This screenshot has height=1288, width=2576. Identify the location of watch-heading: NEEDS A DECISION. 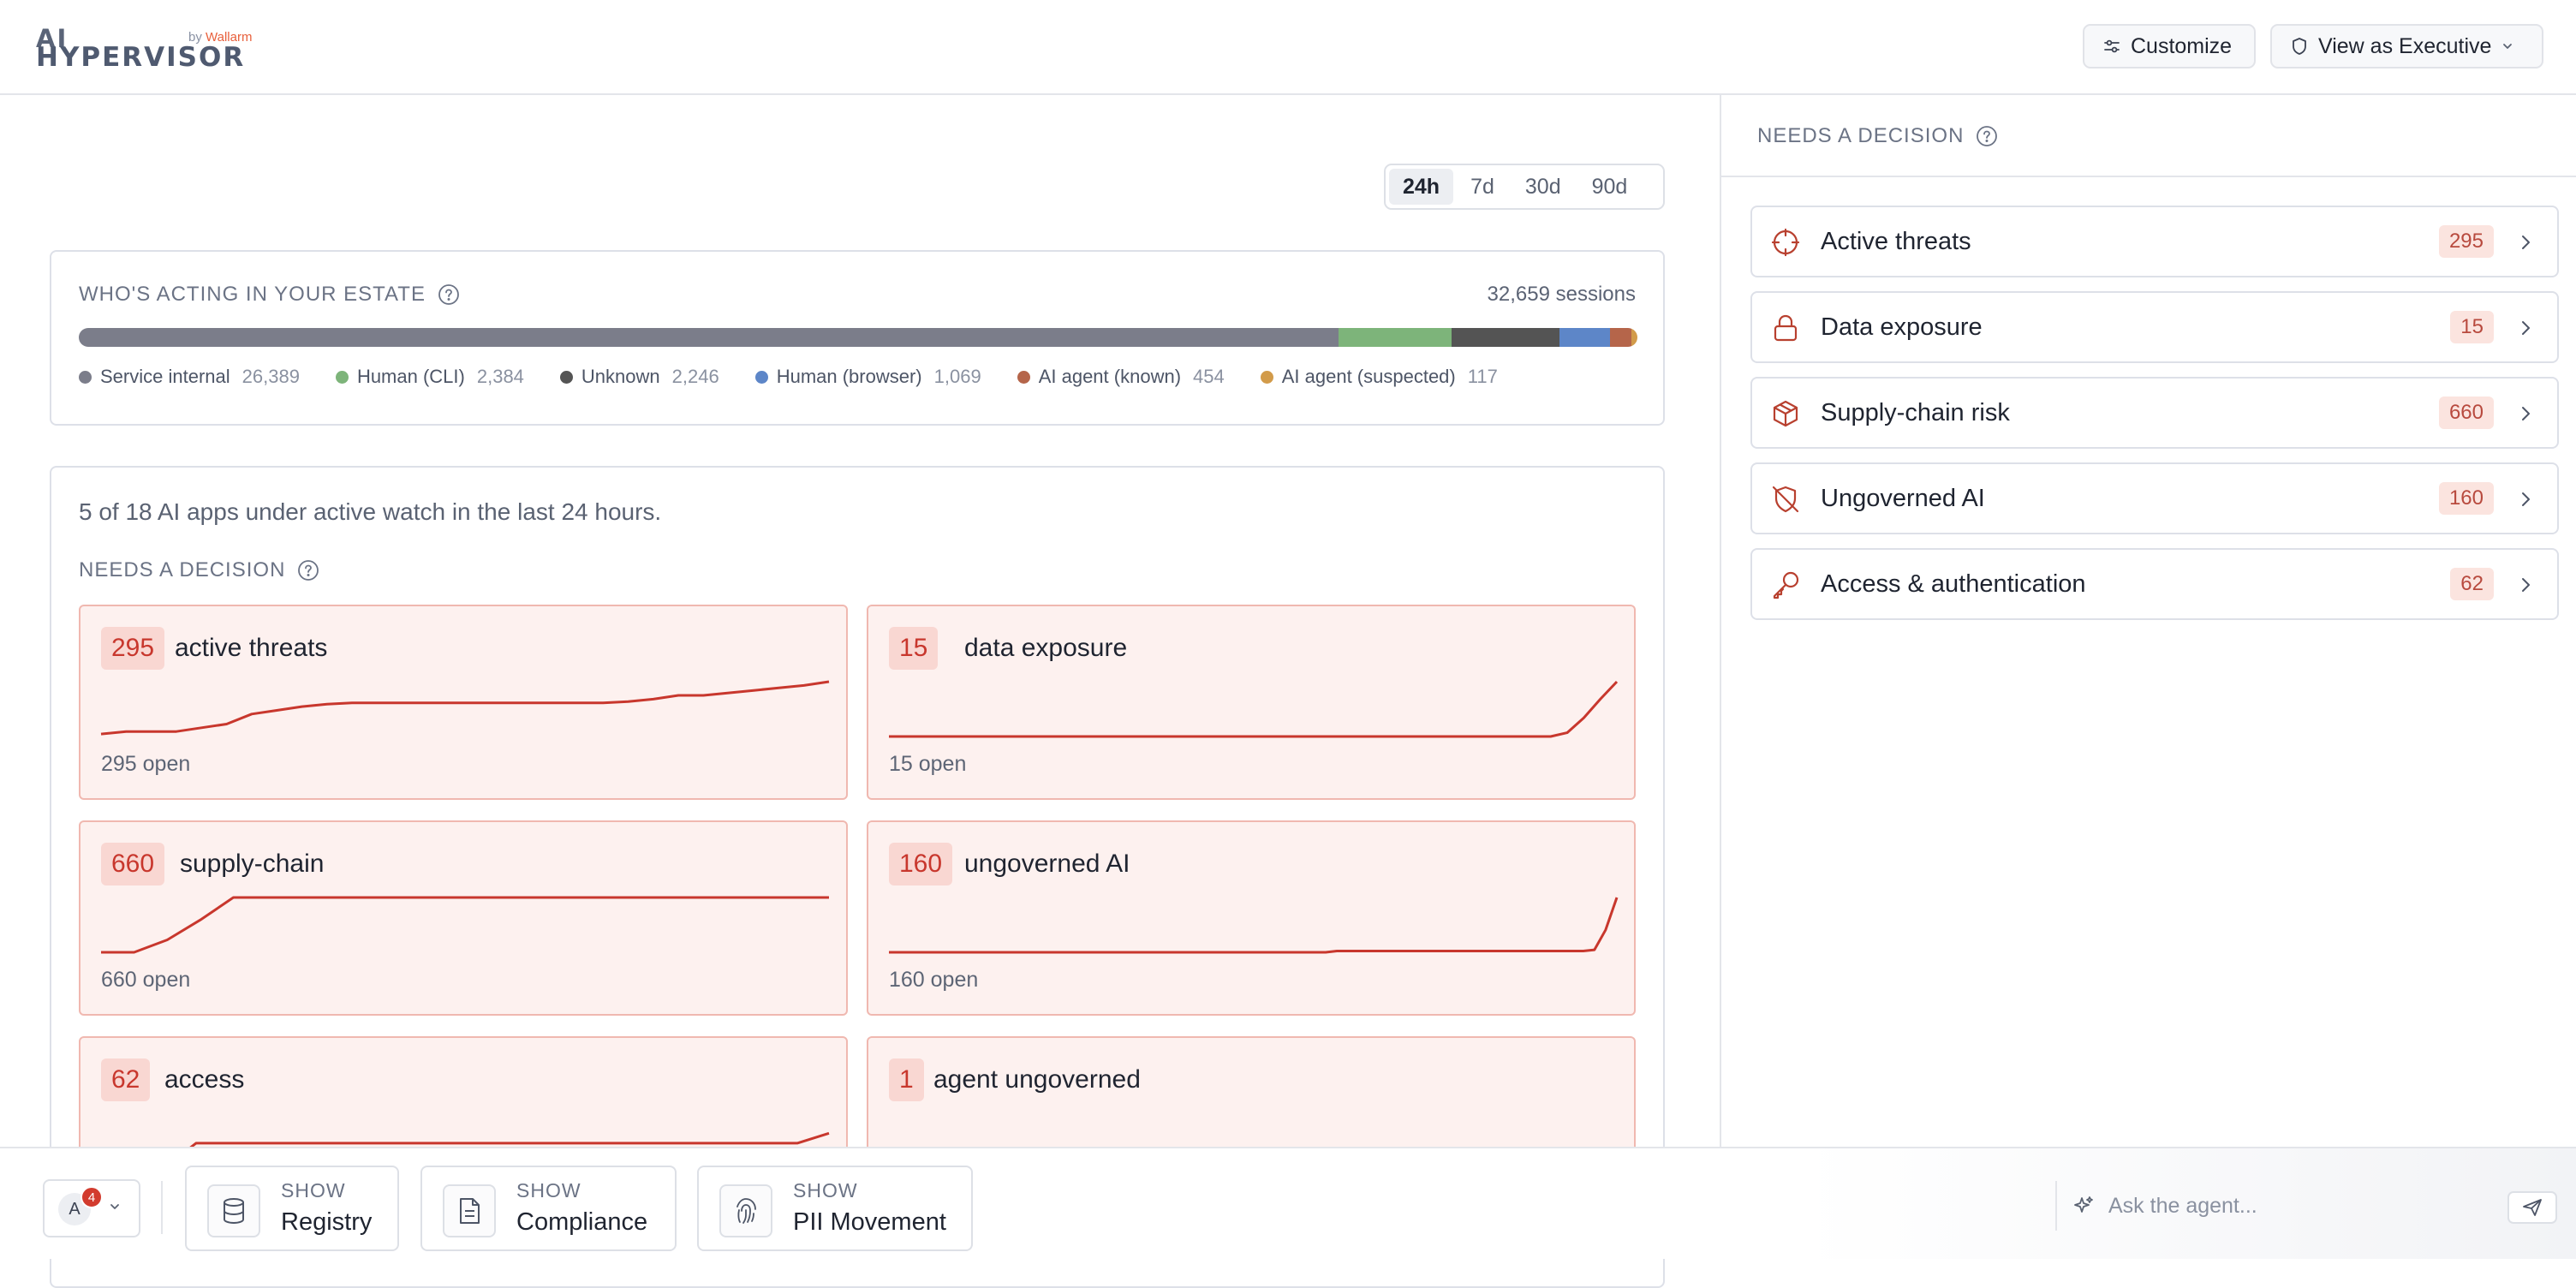
(199, 570).